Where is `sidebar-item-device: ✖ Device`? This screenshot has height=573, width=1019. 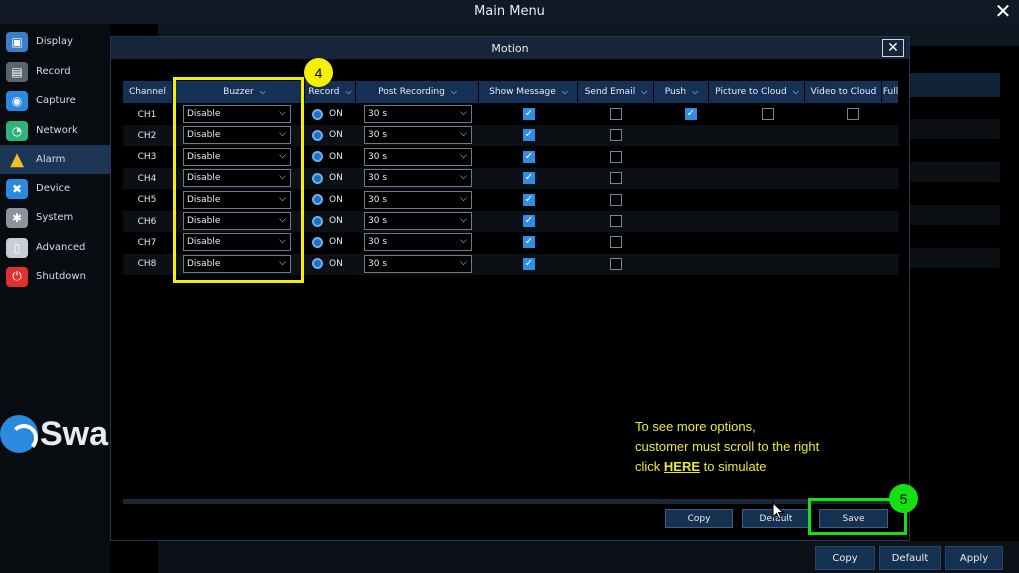
sidebar-item-device: ✖ Device is located at coordinates (55, 188).